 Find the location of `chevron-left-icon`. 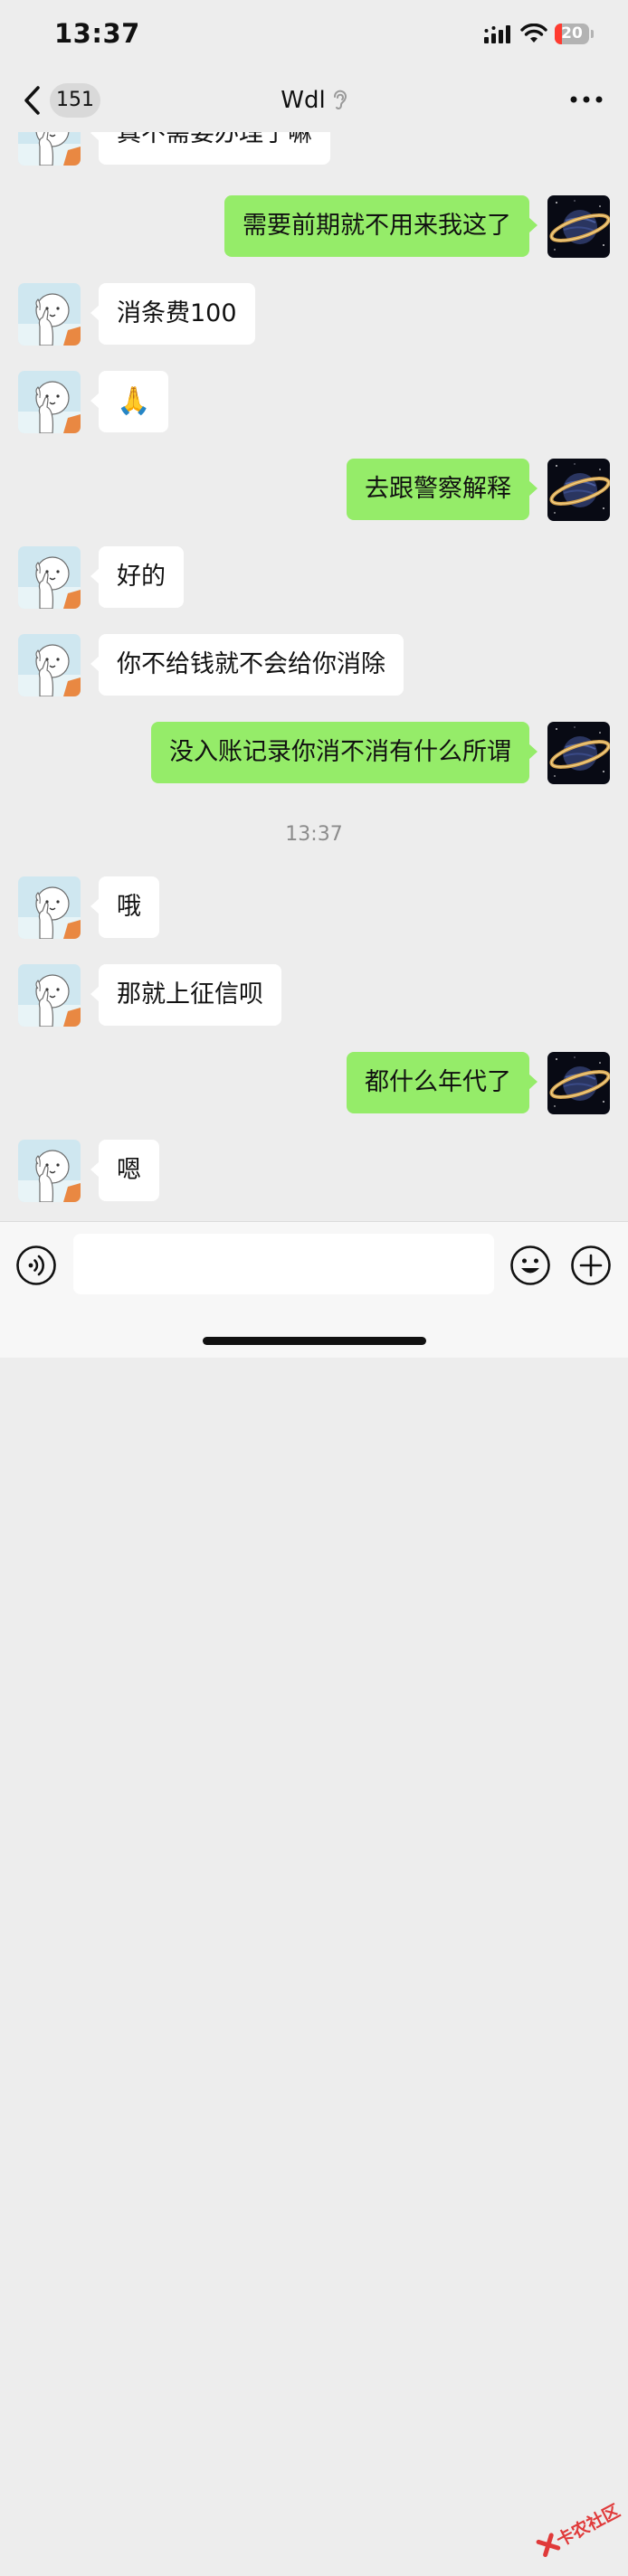

chevron-left-icon is located at coordinates (32, 100).